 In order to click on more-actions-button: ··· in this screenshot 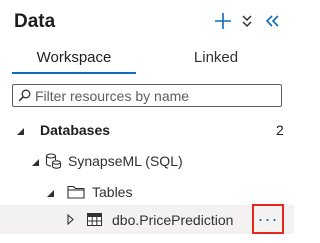, I will do `click(268, 219)`.